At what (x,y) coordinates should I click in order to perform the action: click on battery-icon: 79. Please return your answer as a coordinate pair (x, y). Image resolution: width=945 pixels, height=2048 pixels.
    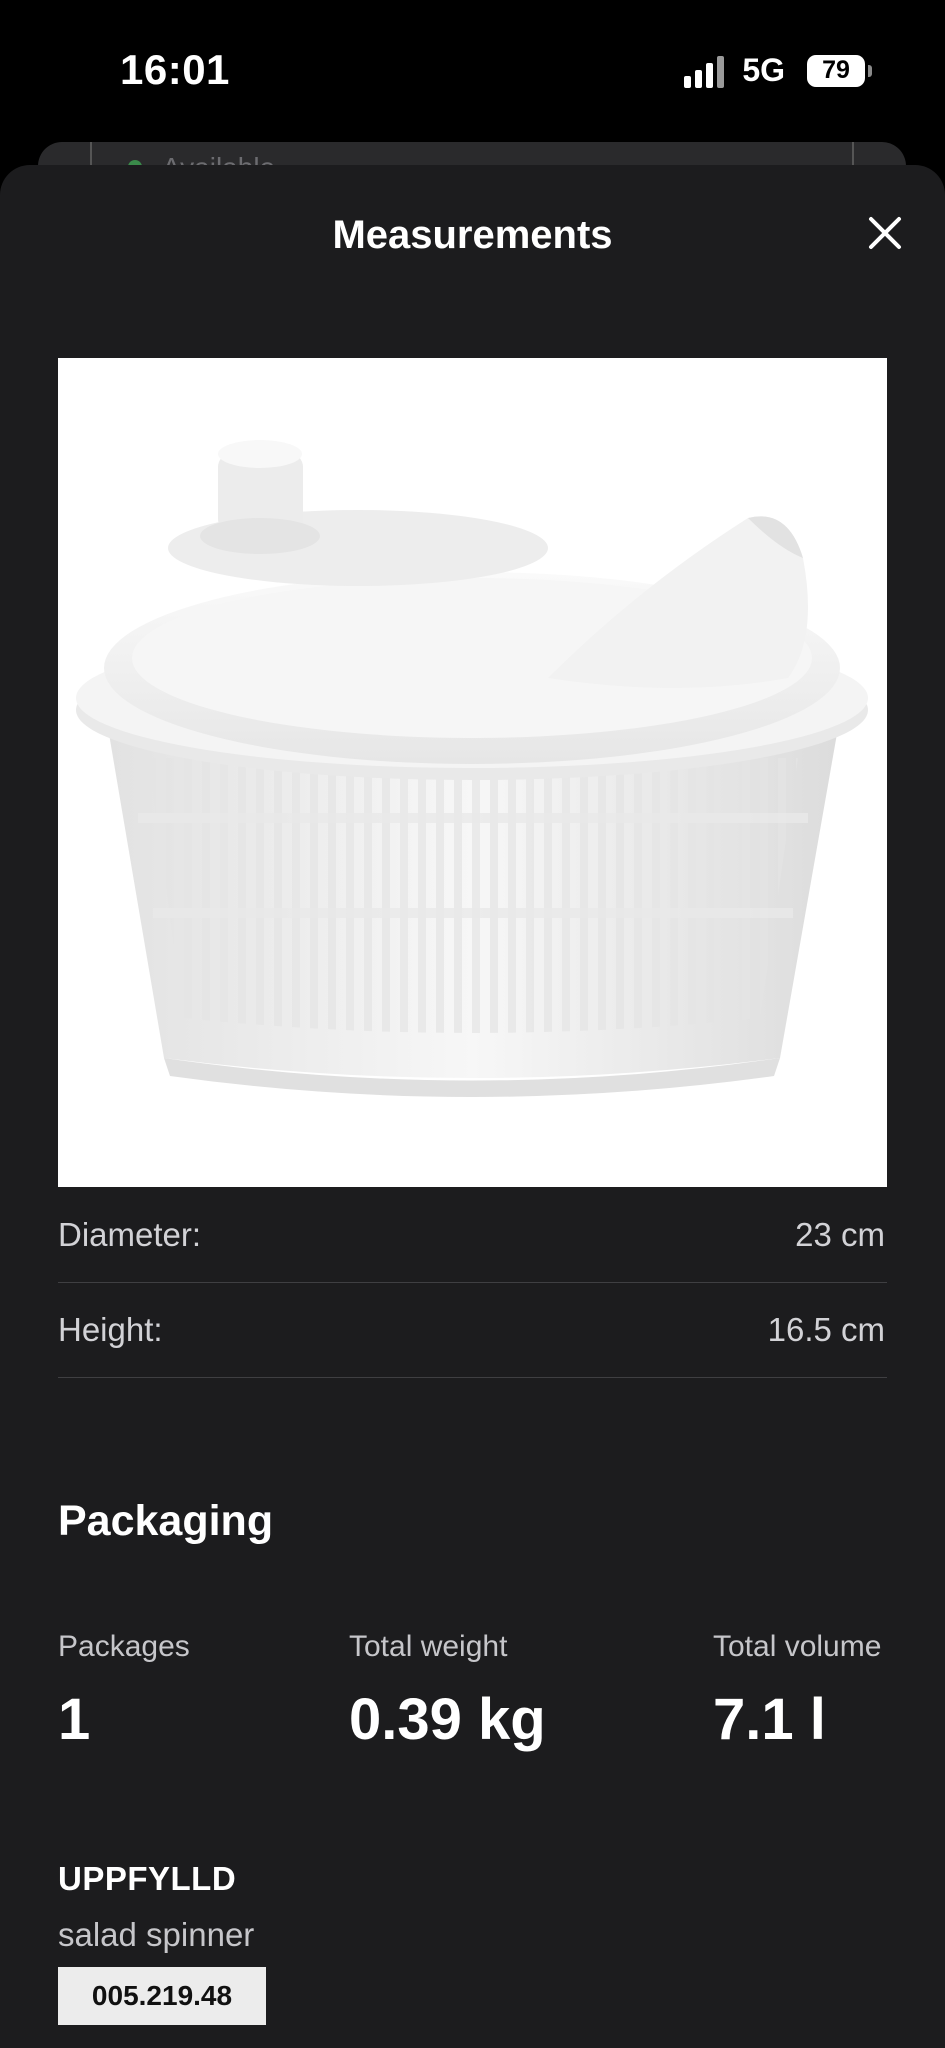
    Looking at the image, I should click on (839, 70).